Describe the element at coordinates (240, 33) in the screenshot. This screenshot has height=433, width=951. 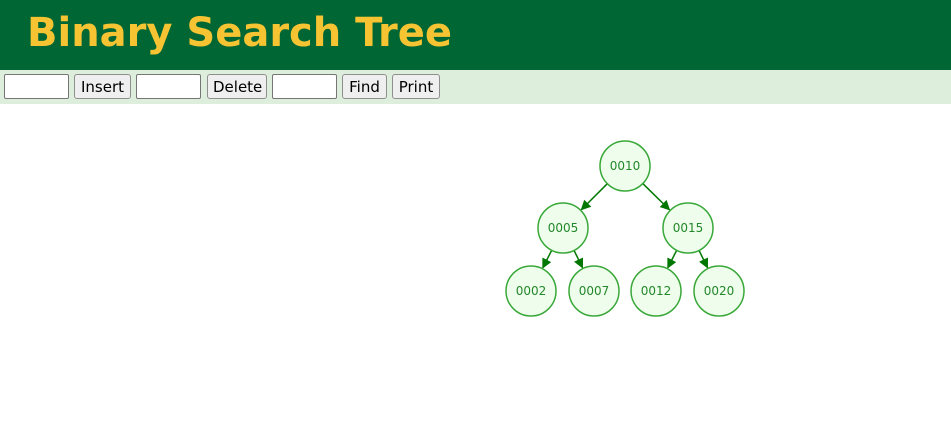
I see `page-title: Binary Search Tree` at that location.